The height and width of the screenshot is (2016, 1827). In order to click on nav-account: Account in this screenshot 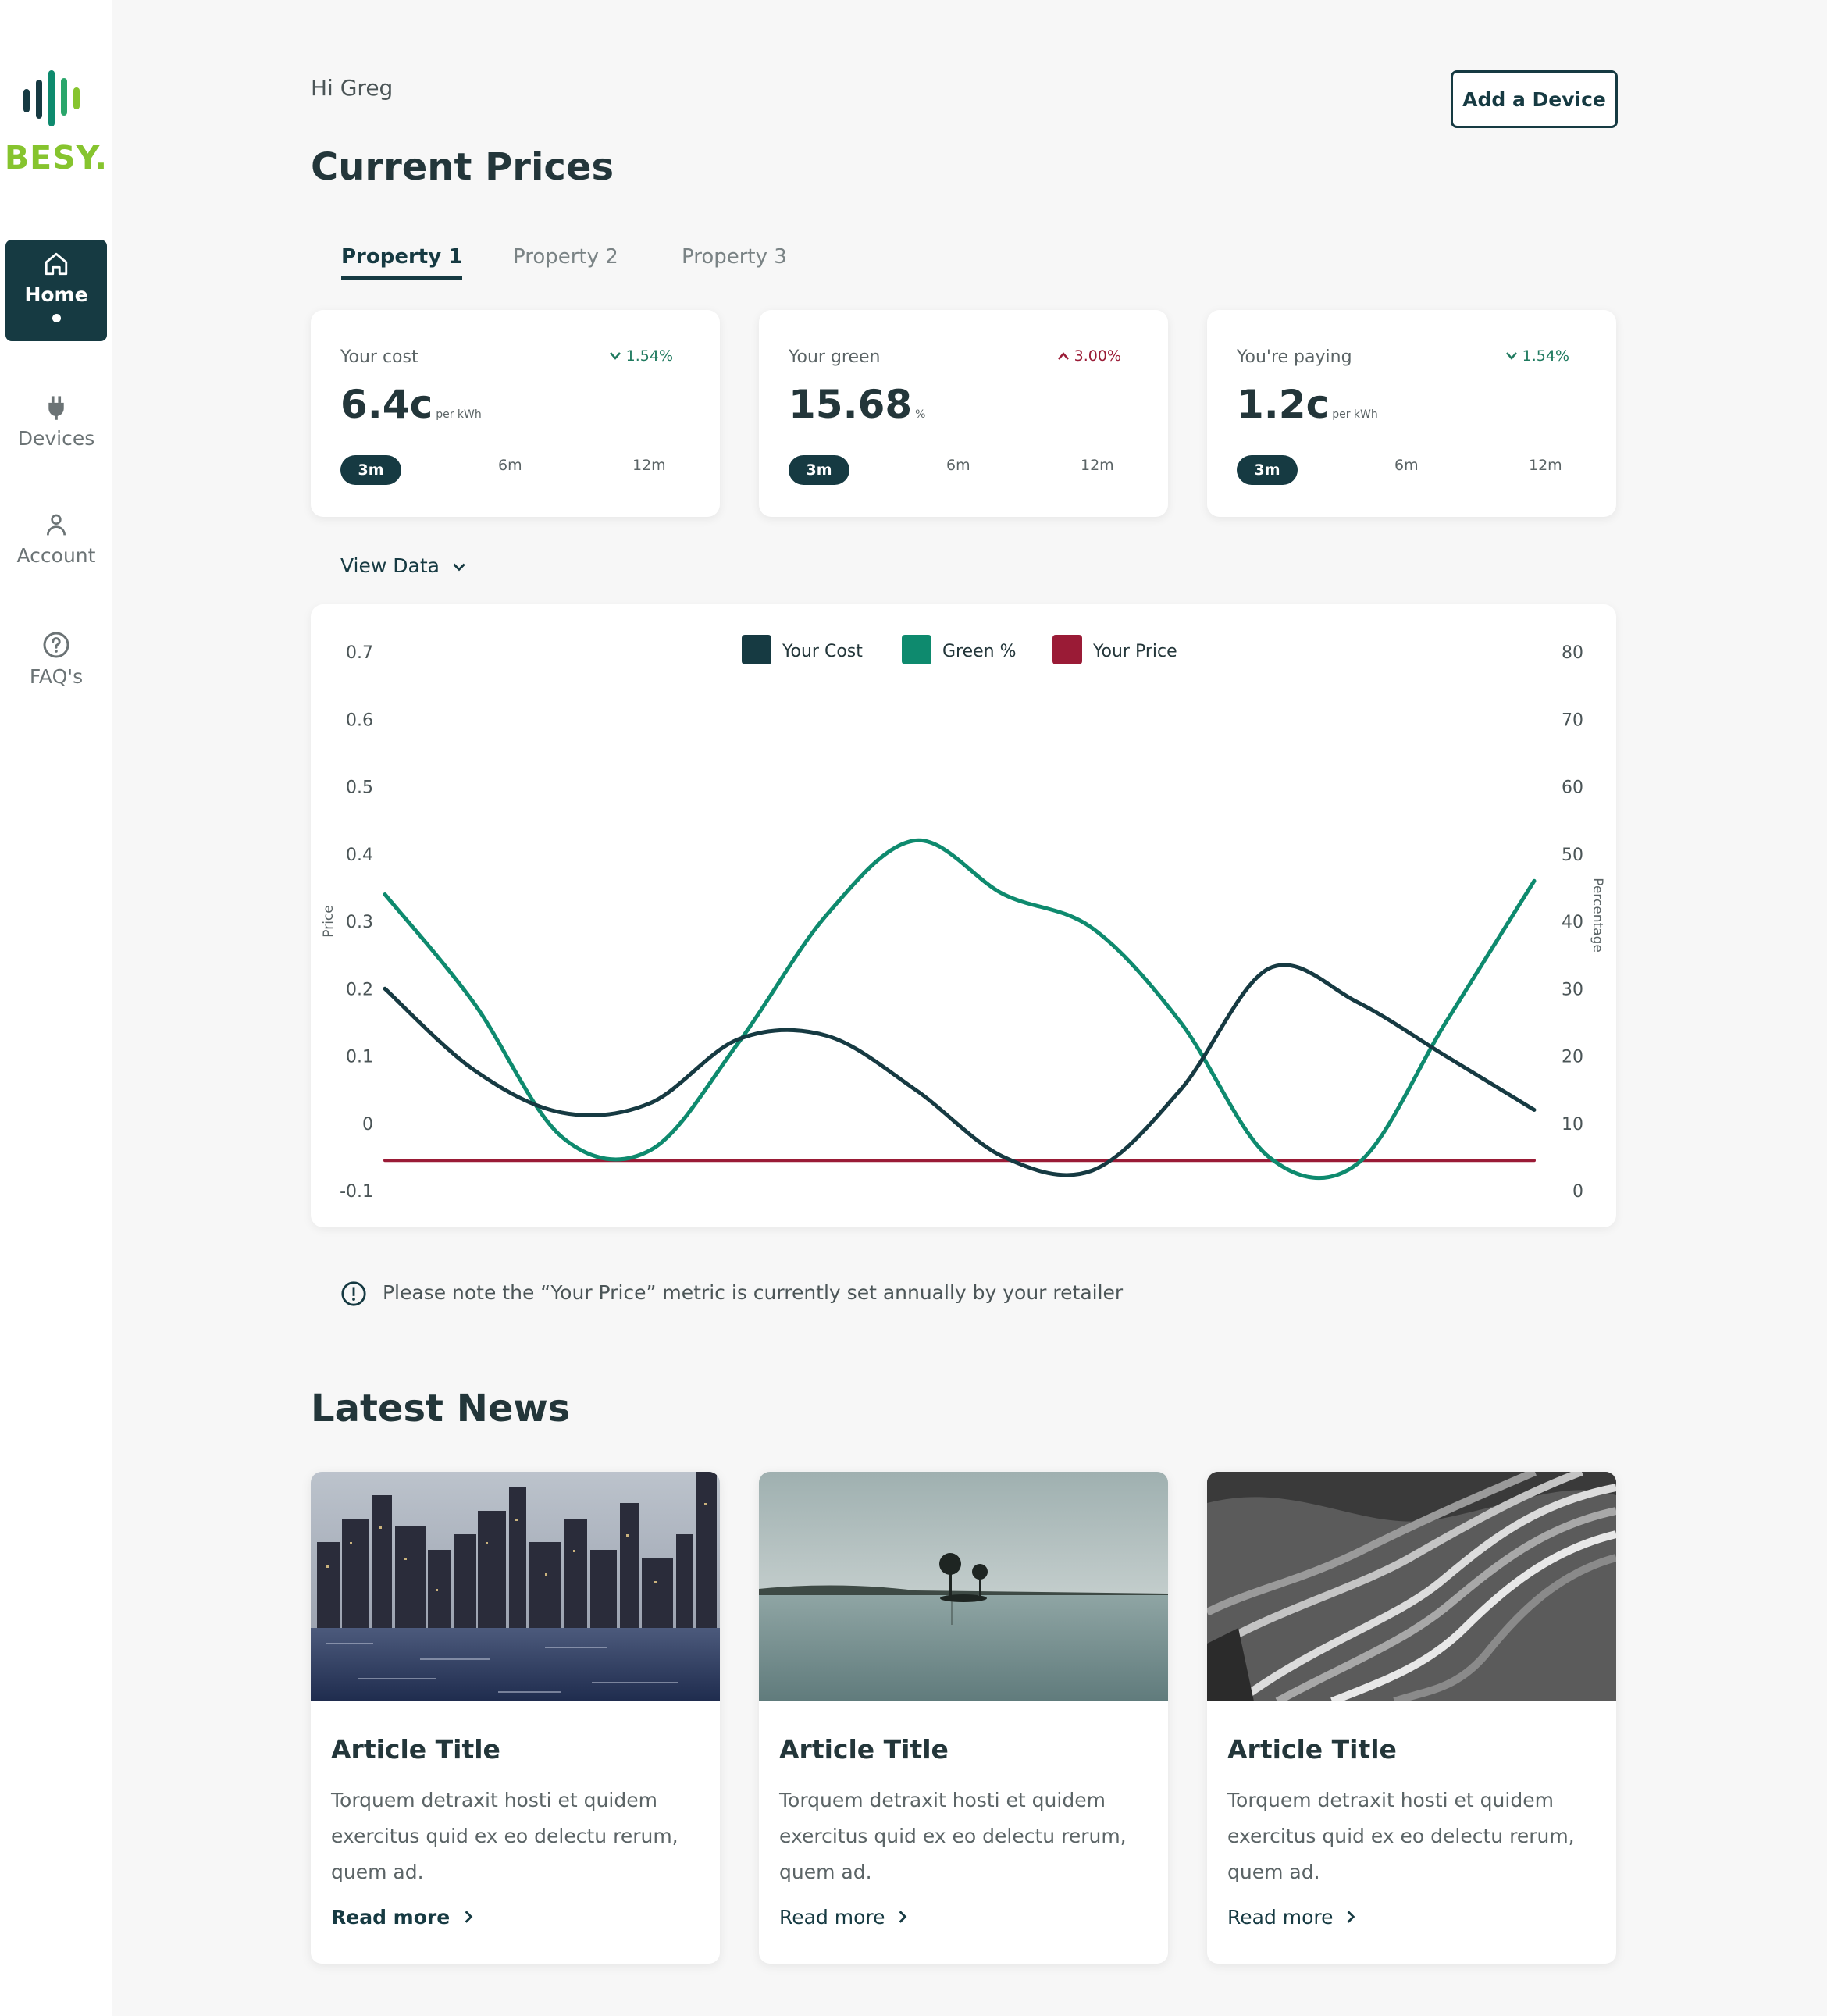, I will do `click(56, 539)`.